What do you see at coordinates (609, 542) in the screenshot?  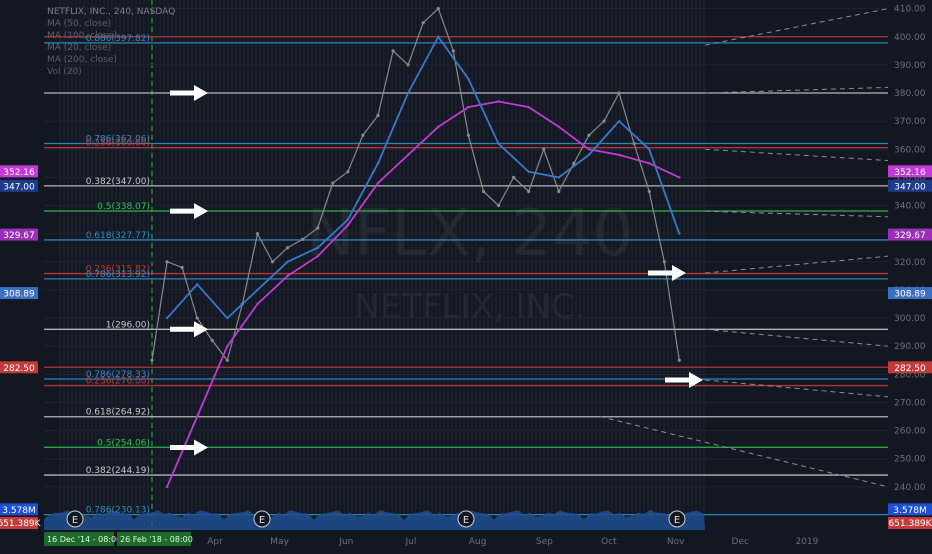 I see `time-tick-label: Oct` at bounding box center [609, 542].